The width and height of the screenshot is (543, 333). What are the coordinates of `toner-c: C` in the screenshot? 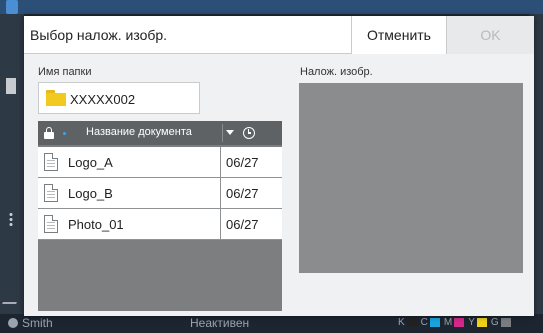 It's located at (430, 322).